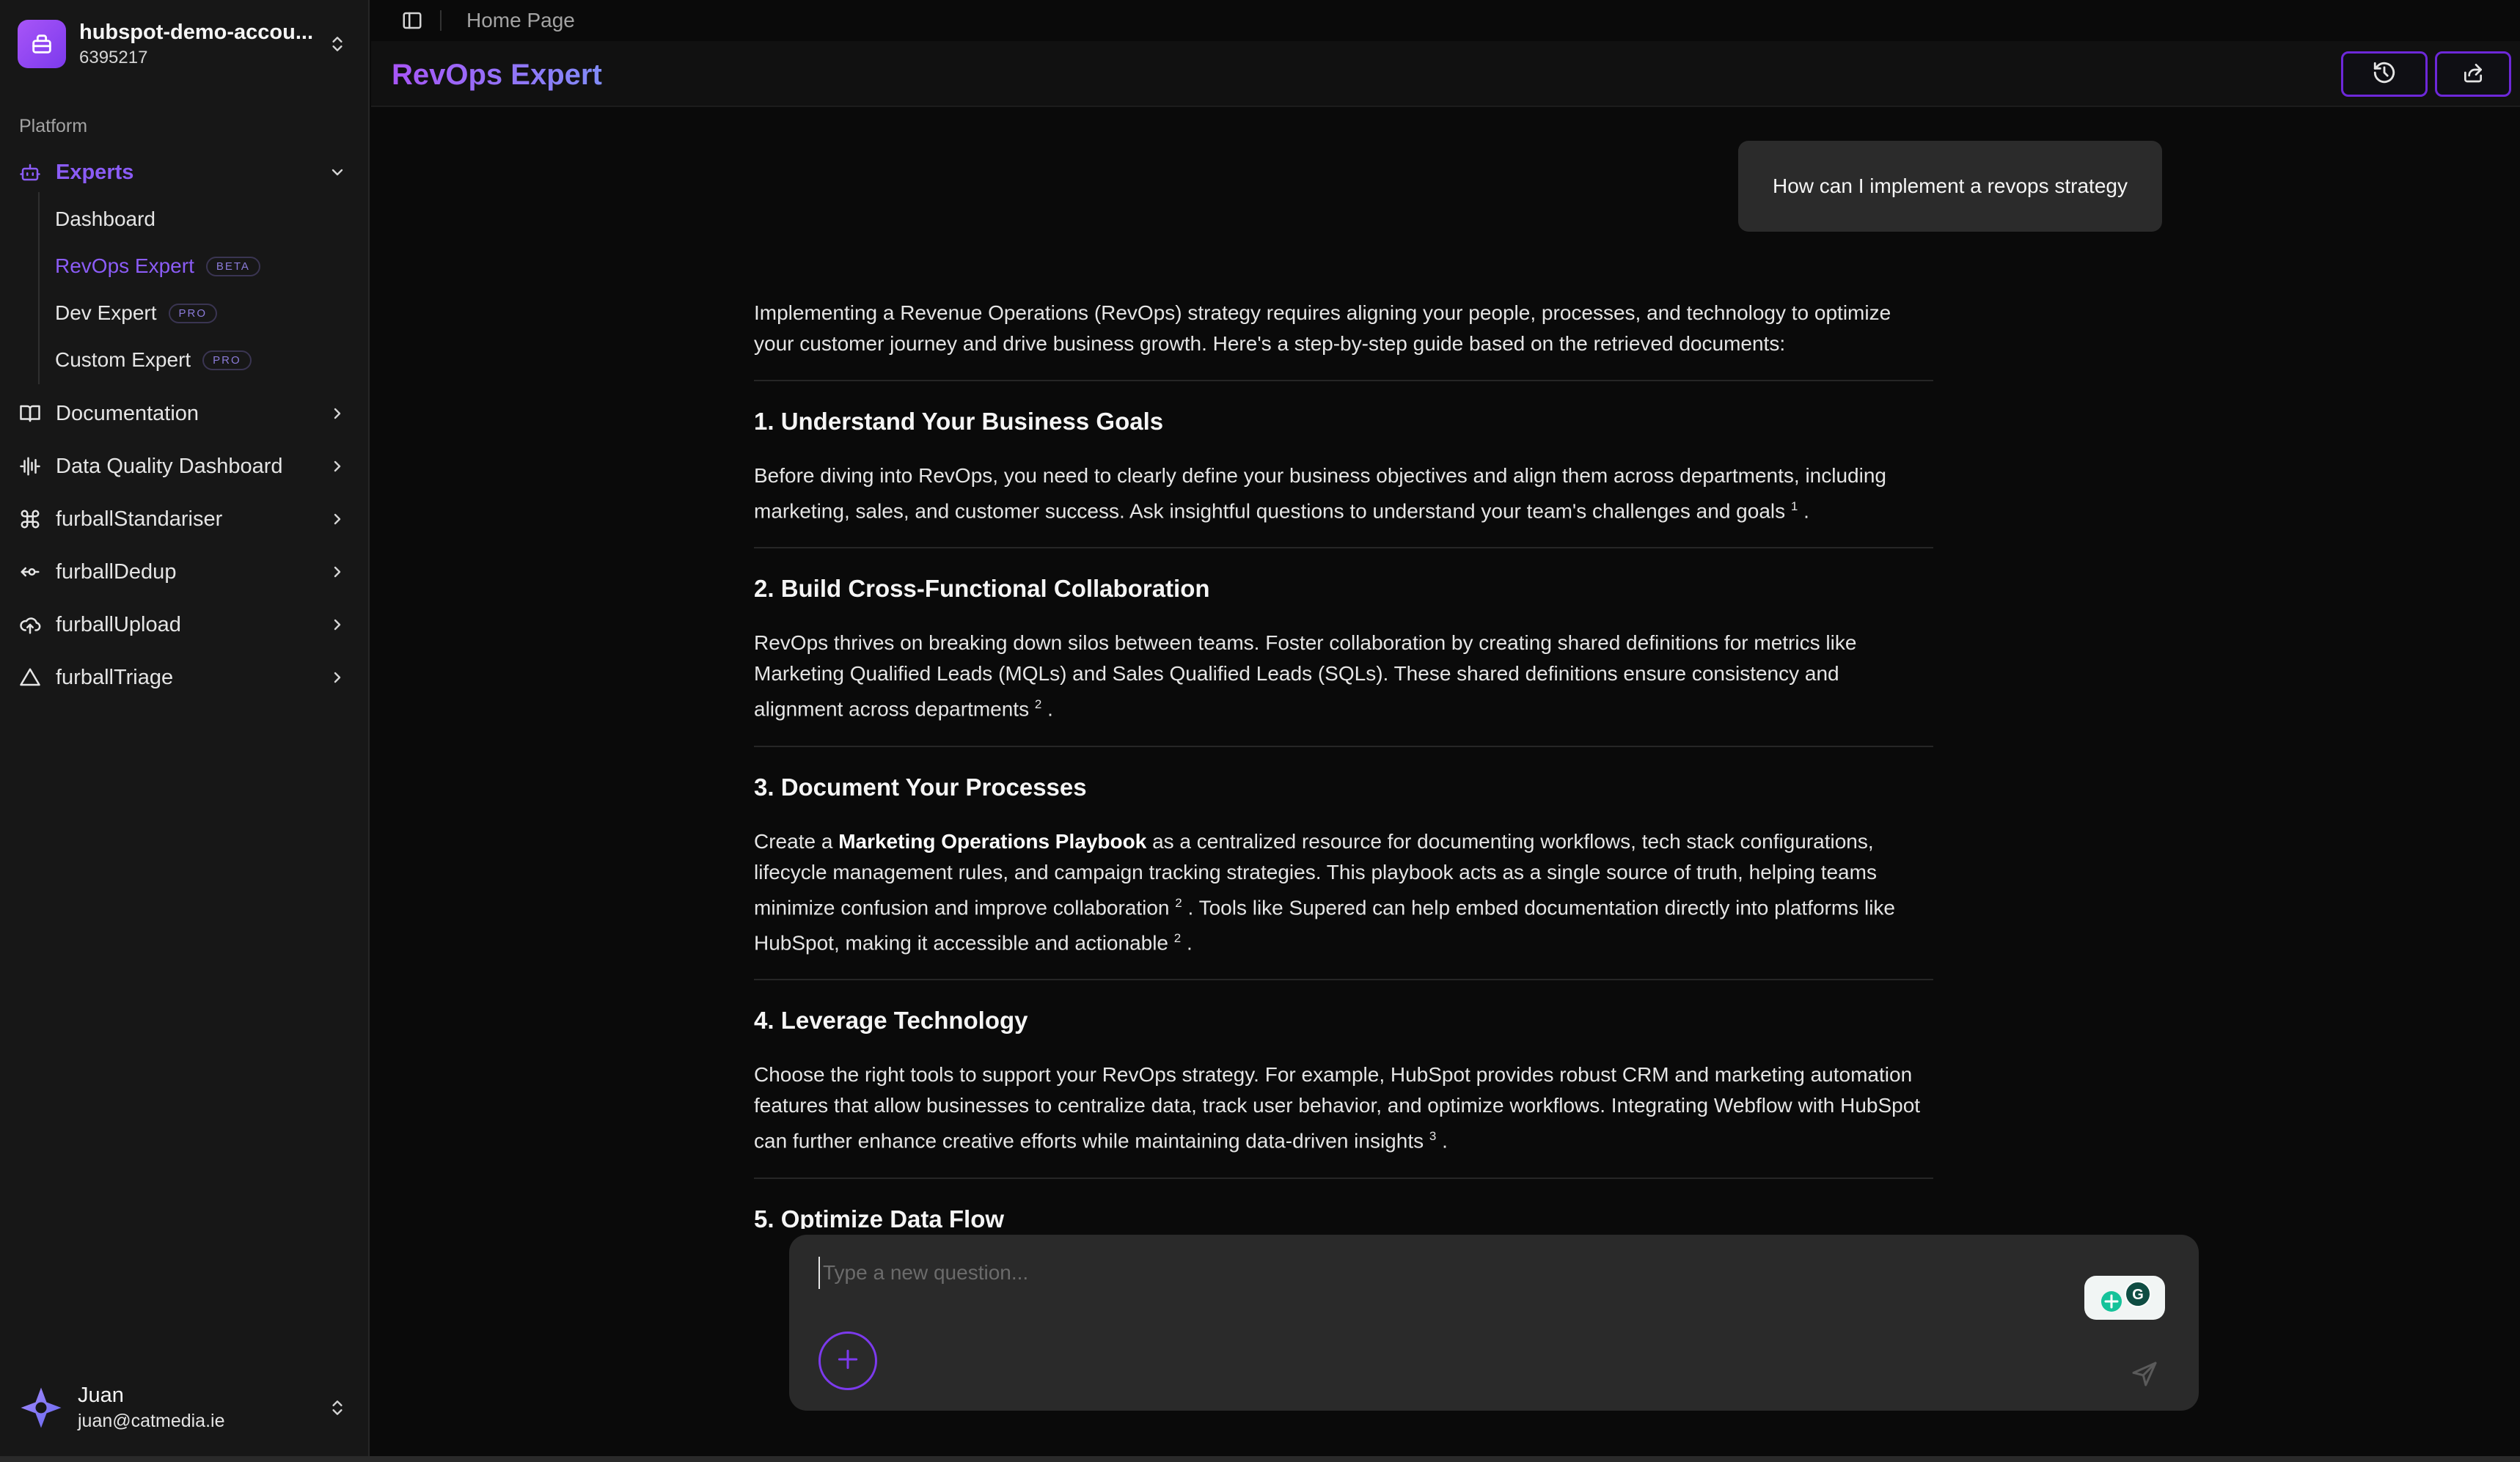 The width and height of the screenshot is (2520, 1462). What do you see at coordinates (139, 519) in the screenshot?
I see `sidebar-item-label: furballStandariser` at bounding box center [139, 519].